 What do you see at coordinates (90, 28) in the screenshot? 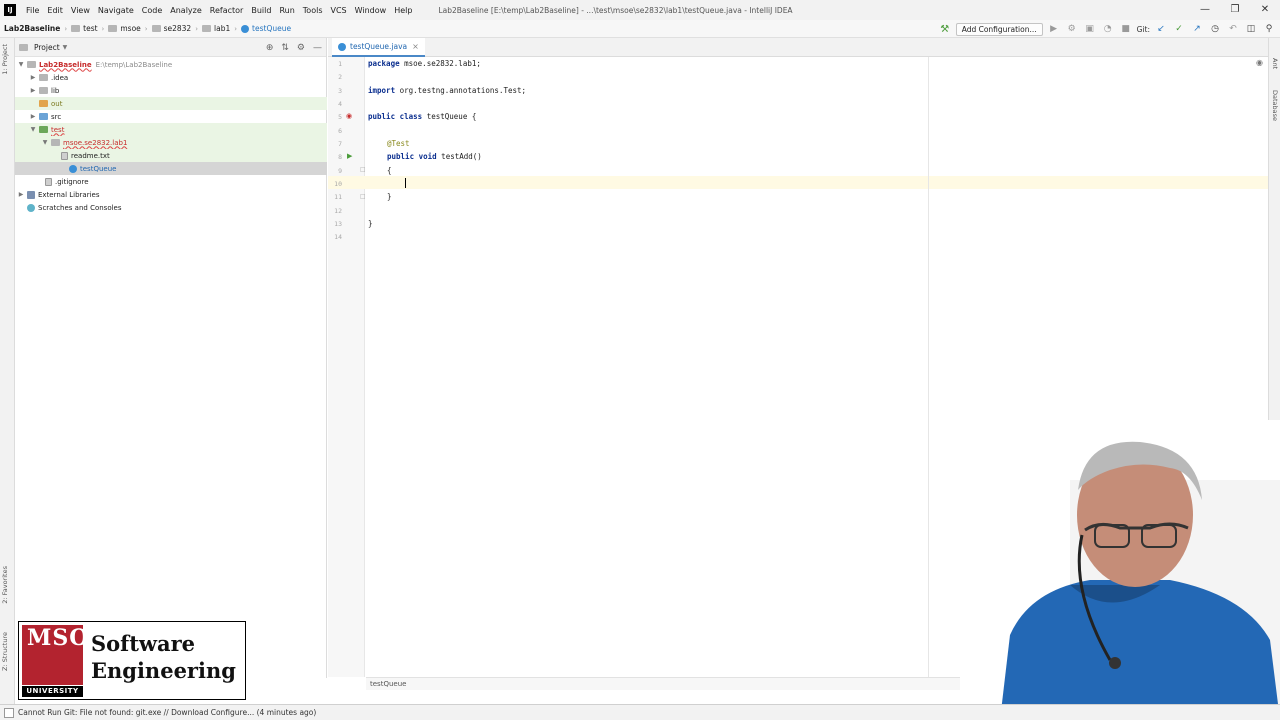
I see `breadcrumb-test-label: test` at bounding box center [90, 28].